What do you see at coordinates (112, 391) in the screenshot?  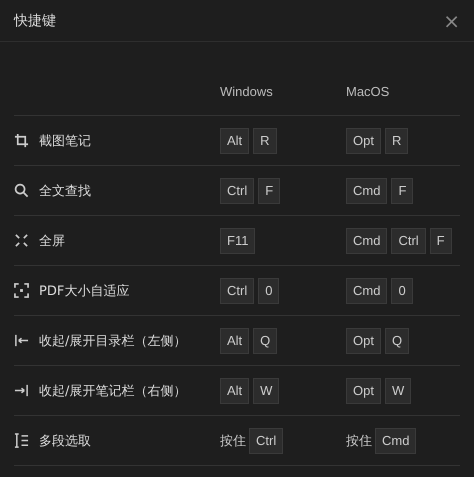 I see `shortcut-label: 收起/展开笔记栏（右侧）` at bounding box center [112, 391].